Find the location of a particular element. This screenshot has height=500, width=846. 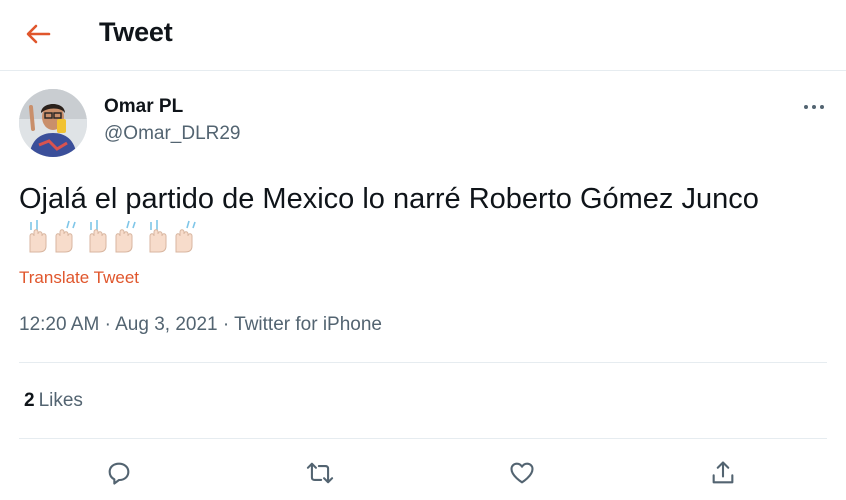

arrow-left-icon is located at coordinates (38, 34).